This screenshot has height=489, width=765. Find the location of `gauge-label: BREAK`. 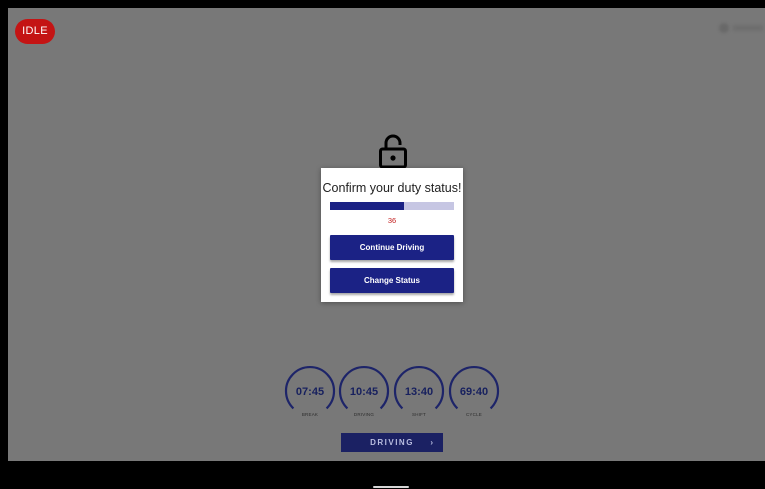

gauge-label: BREAK is located at coordinates (310, 414).